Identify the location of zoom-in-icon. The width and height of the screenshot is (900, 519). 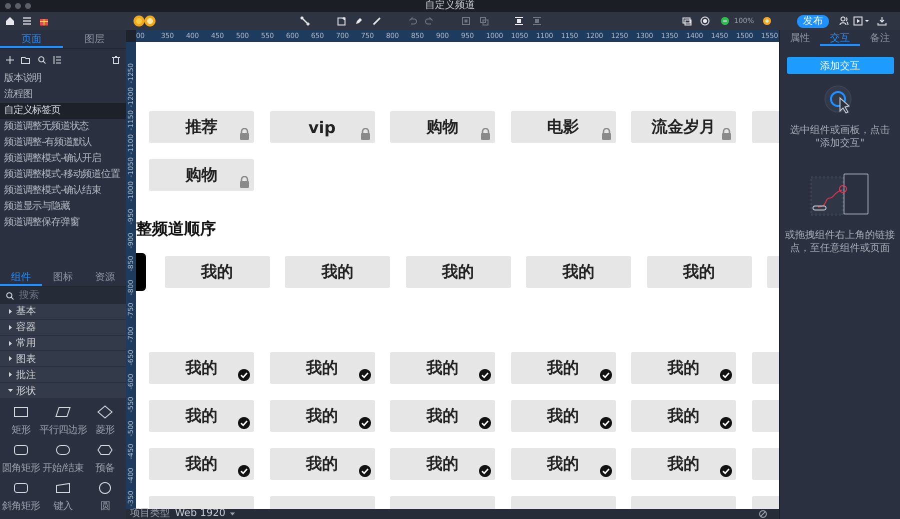
(767, 21).